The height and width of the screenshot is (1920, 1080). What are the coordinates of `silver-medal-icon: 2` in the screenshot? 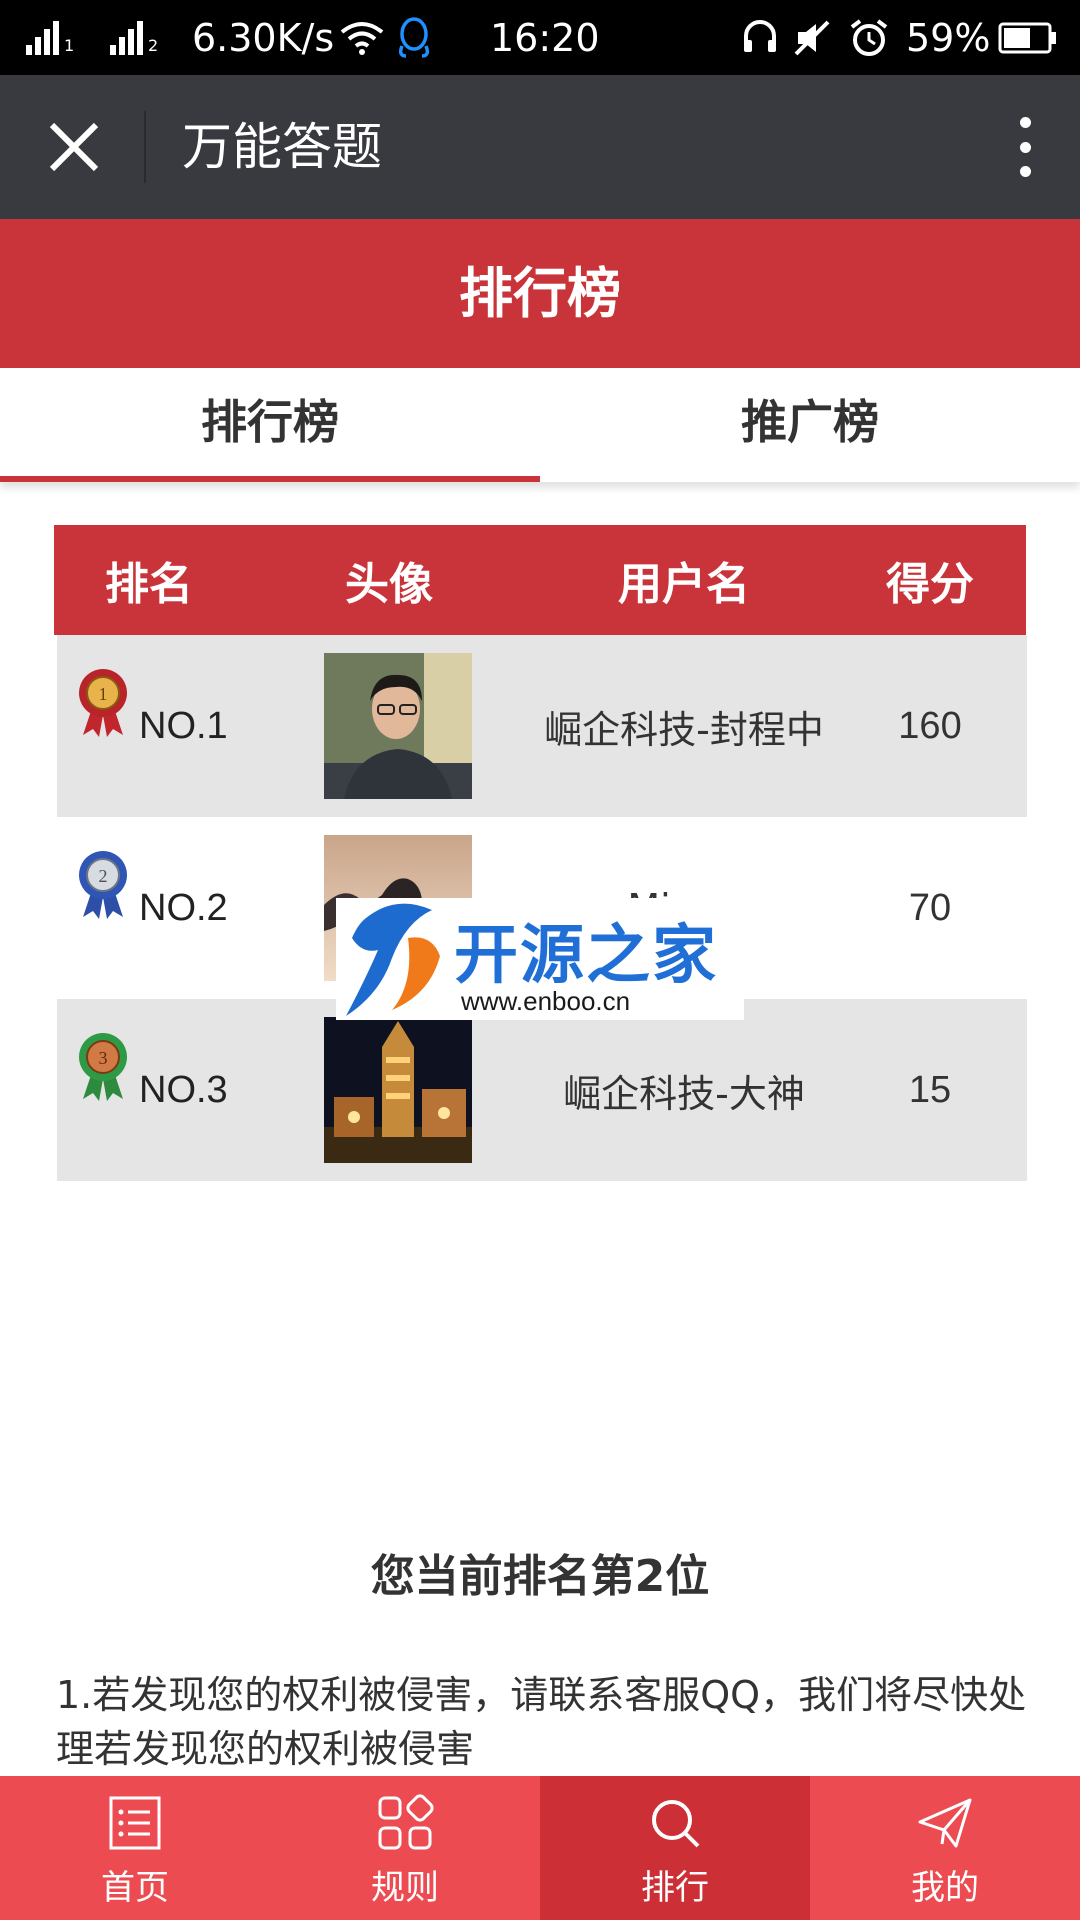 It's located at (103, 885).